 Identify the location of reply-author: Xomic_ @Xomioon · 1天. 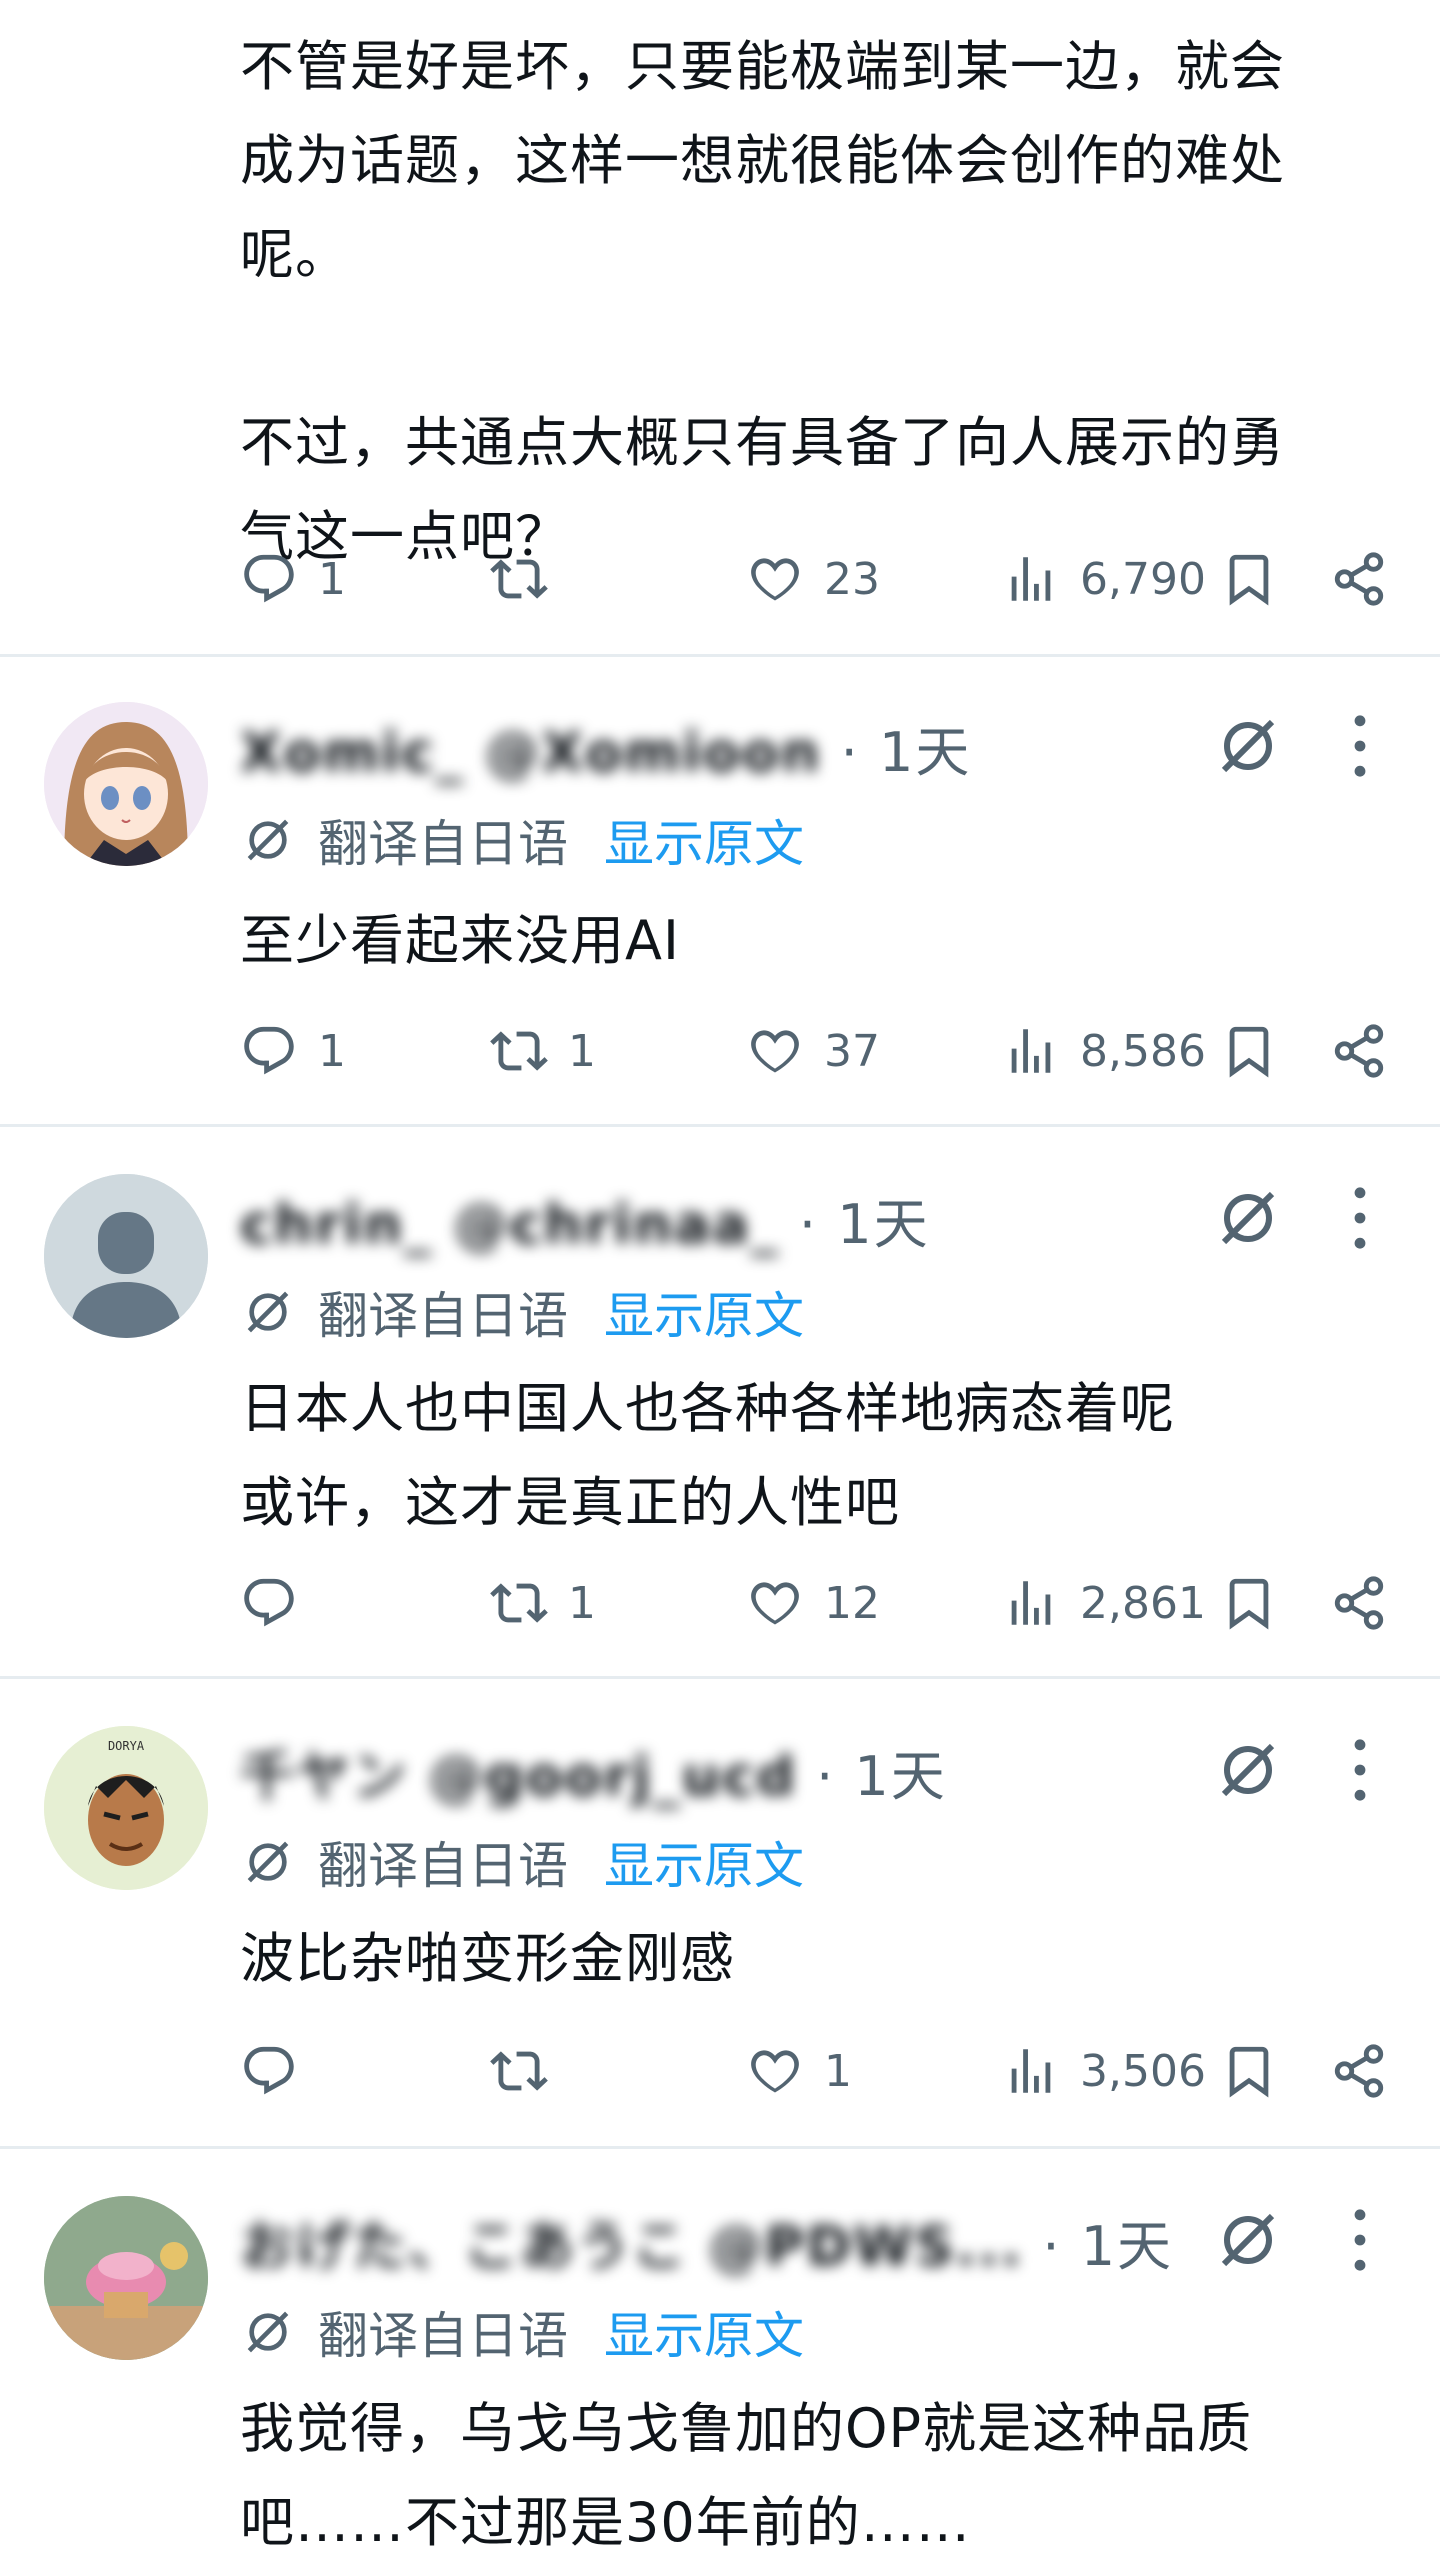
(605, 747).